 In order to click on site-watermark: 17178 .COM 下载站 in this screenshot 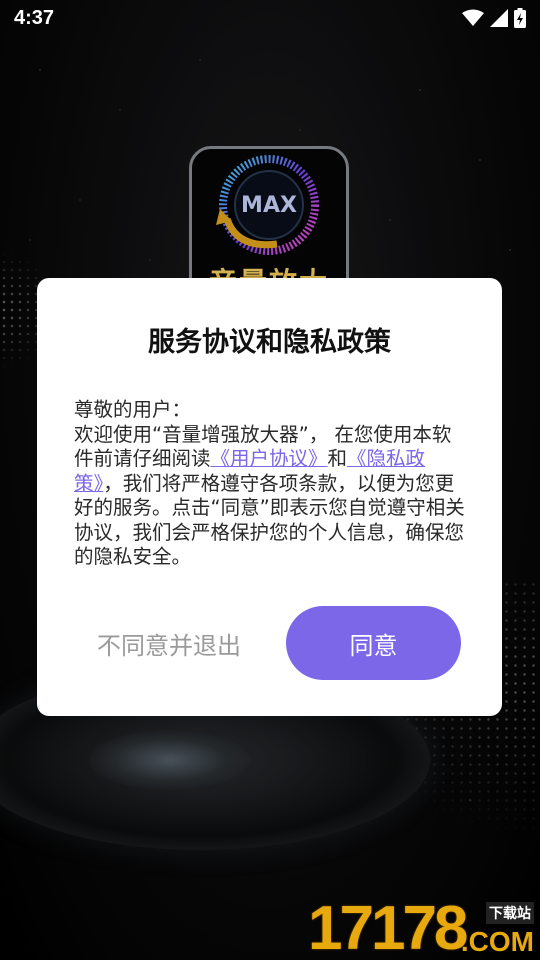, I will do `click(423, 929)`.